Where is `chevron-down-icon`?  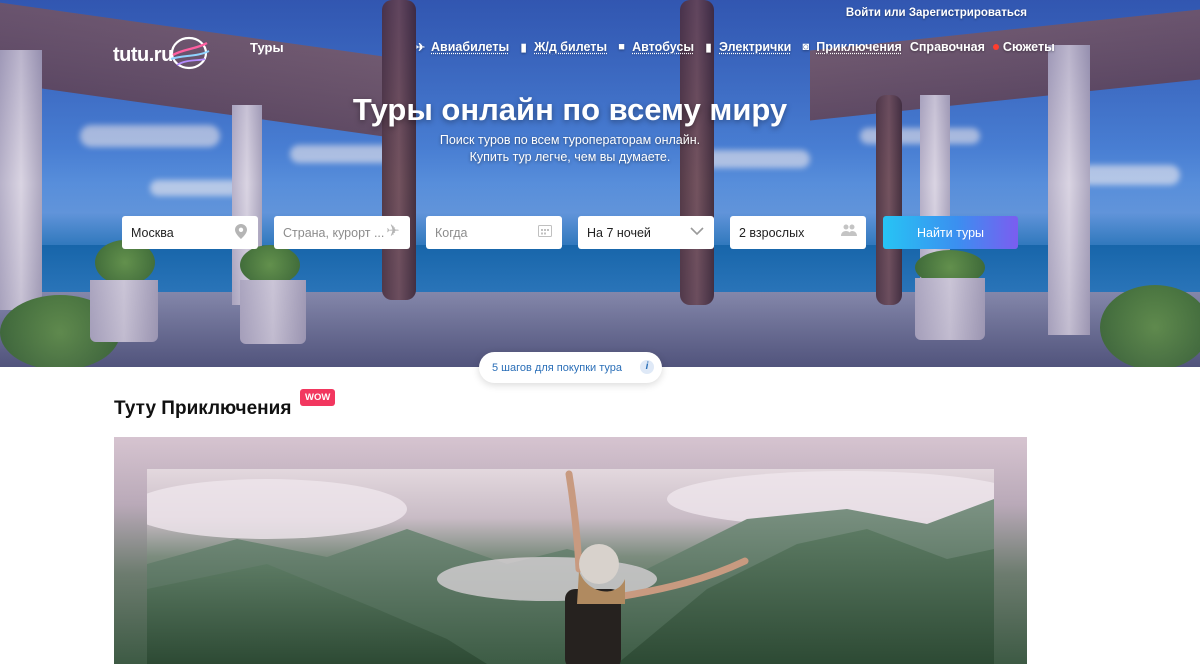
chevron-down-icon is located at coordinates (697, 232).